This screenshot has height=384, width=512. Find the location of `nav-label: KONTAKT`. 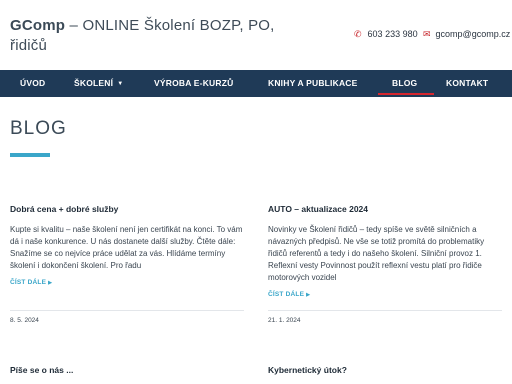

nav-label: KONTAKT is located at coordinates (467, 83).